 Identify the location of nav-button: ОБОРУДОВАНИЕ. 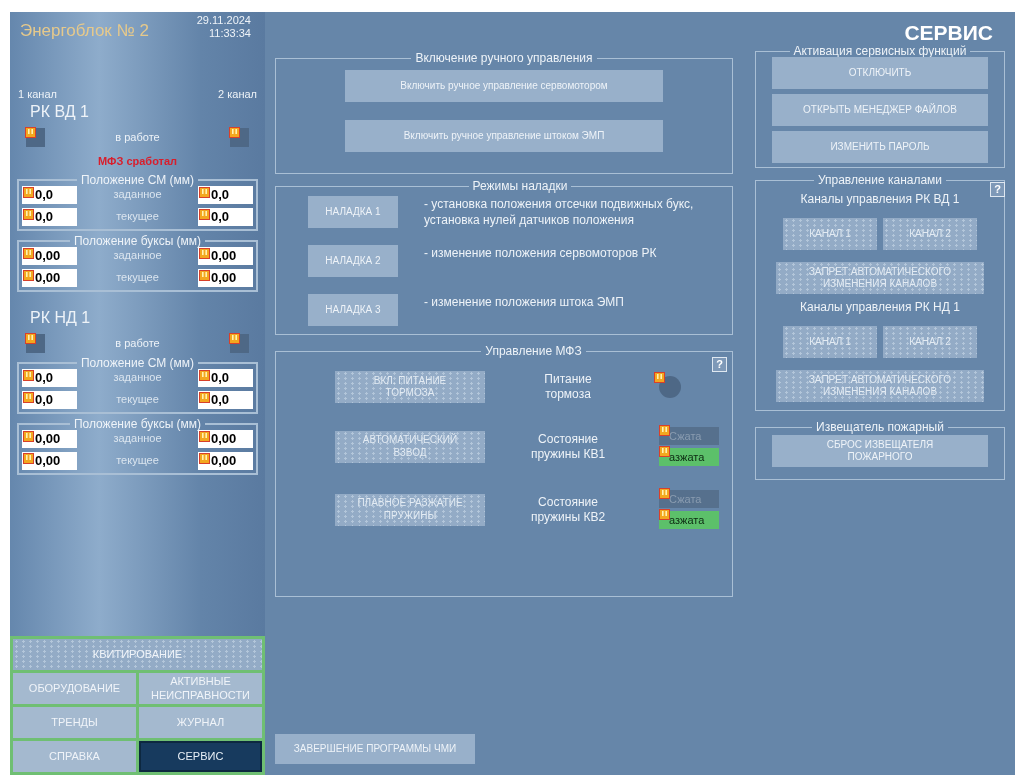
(74, 688).